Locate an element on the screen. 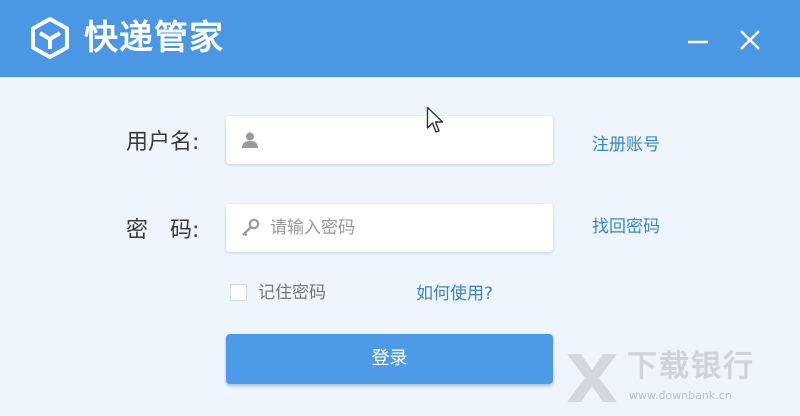 This screenshot has width=800, height=416. username-label: 用户名: is located at coordinates (163, 142).